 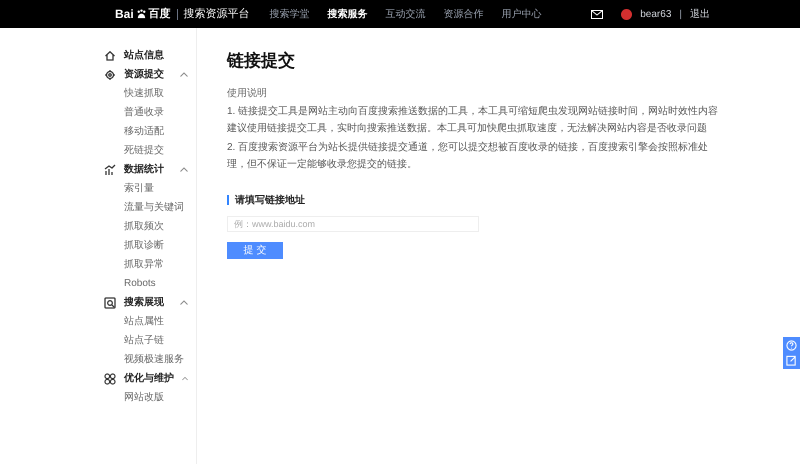 I want to click on nav-link: 搜索学堂, so click(x=290, y=14).